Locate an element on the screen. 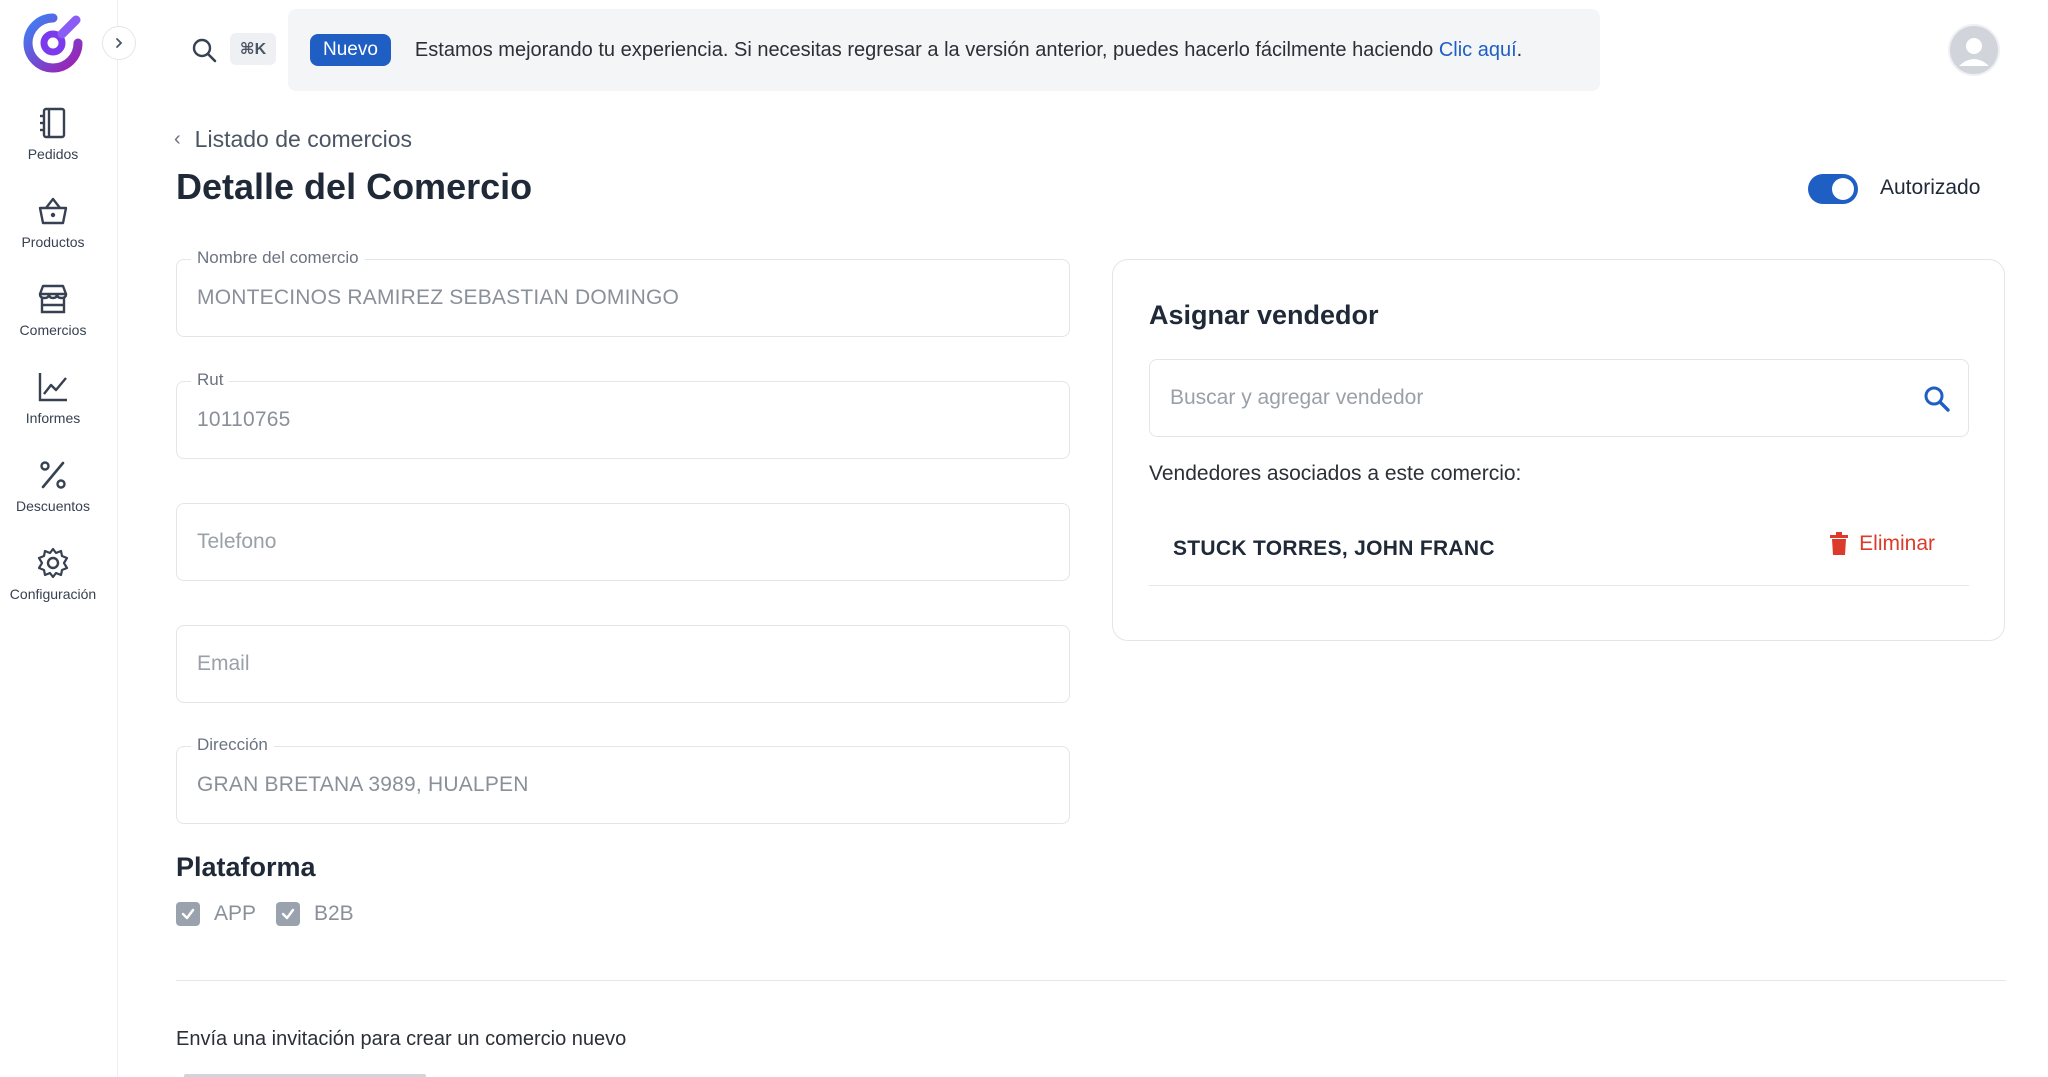 This screenshot has width=2048, height=1077. b2b-checkbox-label: B2B is located at coordinates (334, 913).